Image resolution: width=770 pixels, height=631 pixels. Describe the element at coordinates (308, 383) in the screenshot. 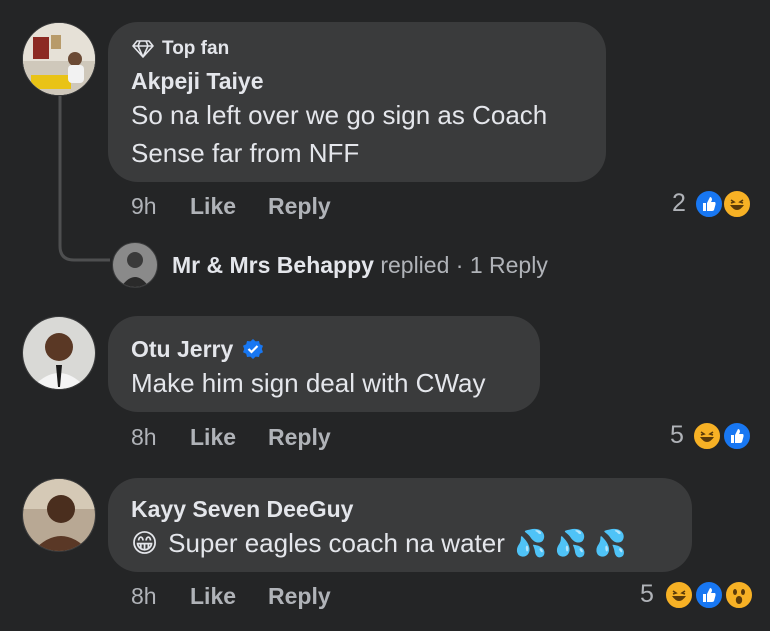

I see `comment-text: Make him sign deal with CWay` at that location.